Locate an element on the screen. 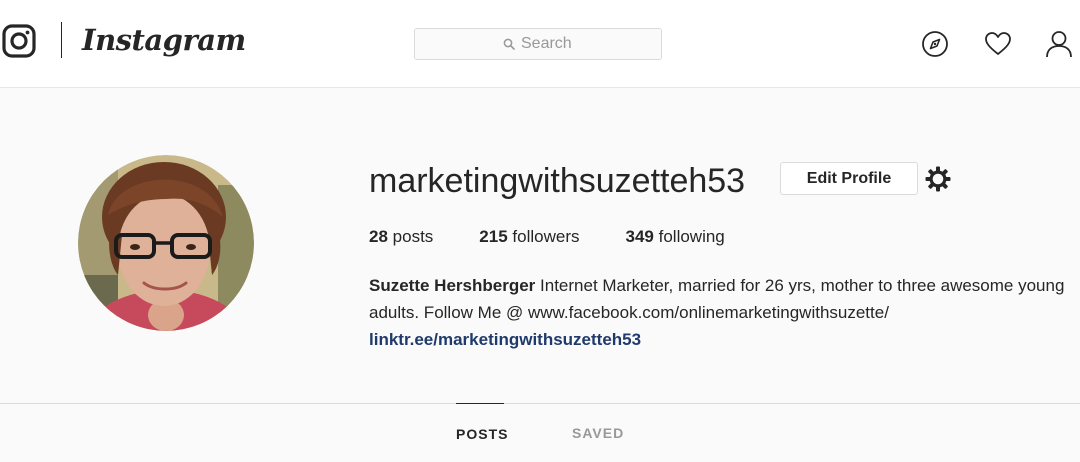 This screenshot has height=462, width=1080. profile-full-name: Suzette Hershberger is located at coordinates (452, 285).